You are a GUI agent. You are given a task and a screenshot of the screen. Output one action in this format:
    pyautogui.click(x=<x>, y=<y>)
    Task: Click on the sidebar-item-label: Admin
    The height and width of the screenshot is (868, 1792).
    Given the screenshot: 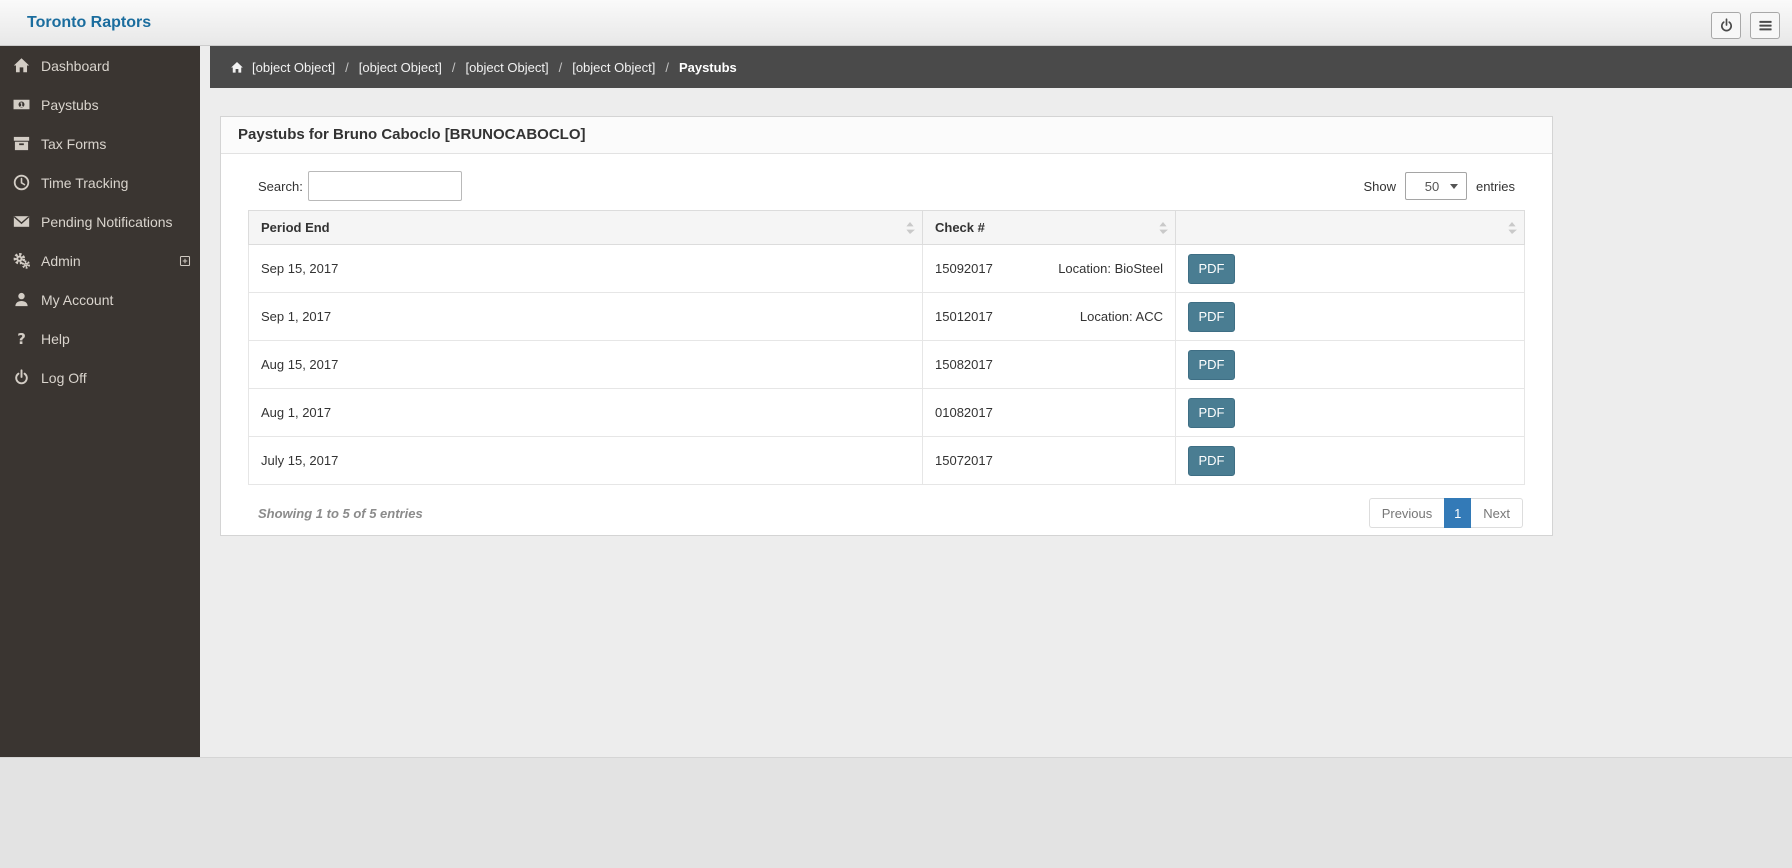 What is the action you would take?
    pyautogui.click(x=61, y=260)
    